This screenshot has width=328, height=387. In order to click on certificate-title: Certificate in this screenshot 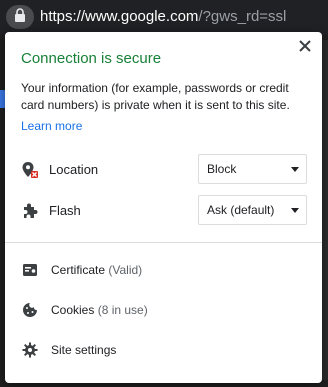, I will do `click(78, 270)`.